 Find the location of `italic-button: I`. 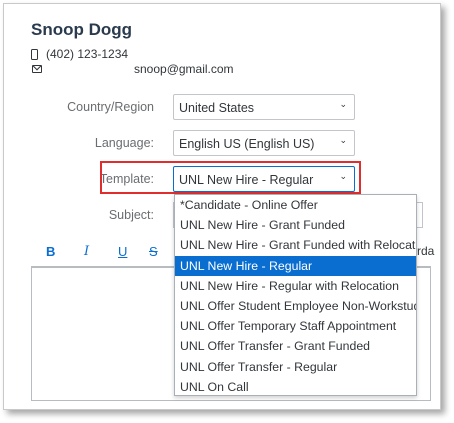

italic-button: I is located at coordinates (86, 251).